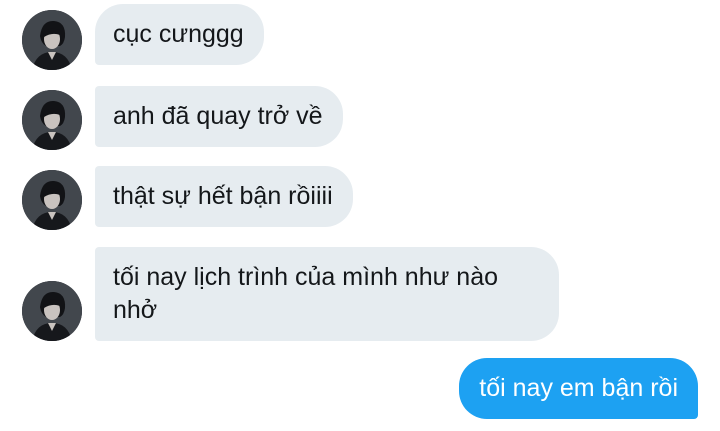  I want to click on message-text: anh đã quay trở về, so click(218, 116).